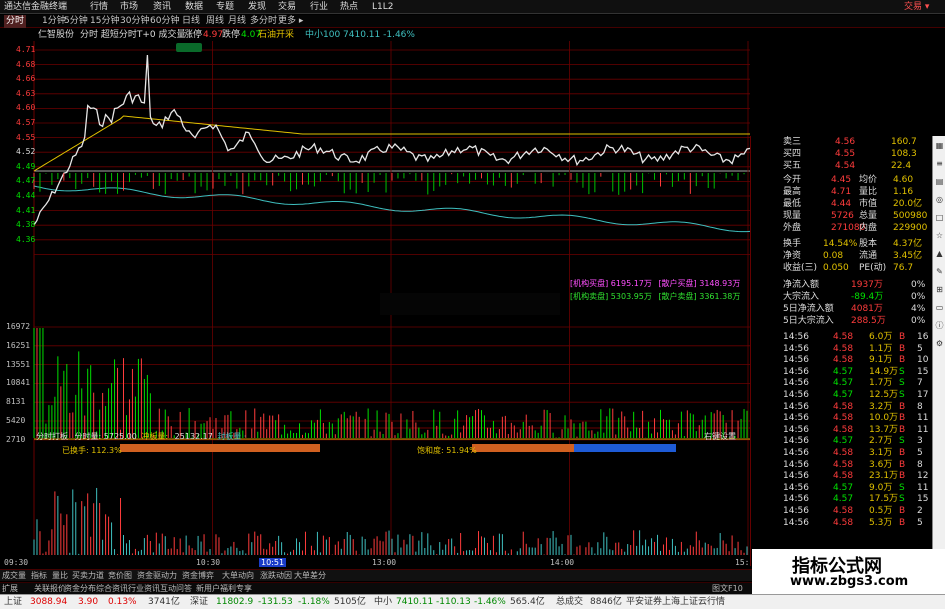 The height and width of the screenshot is (609, 945). Describe the element at coordinates (920, 383) in the screenshot. I see `tick-count: 7` at that location.